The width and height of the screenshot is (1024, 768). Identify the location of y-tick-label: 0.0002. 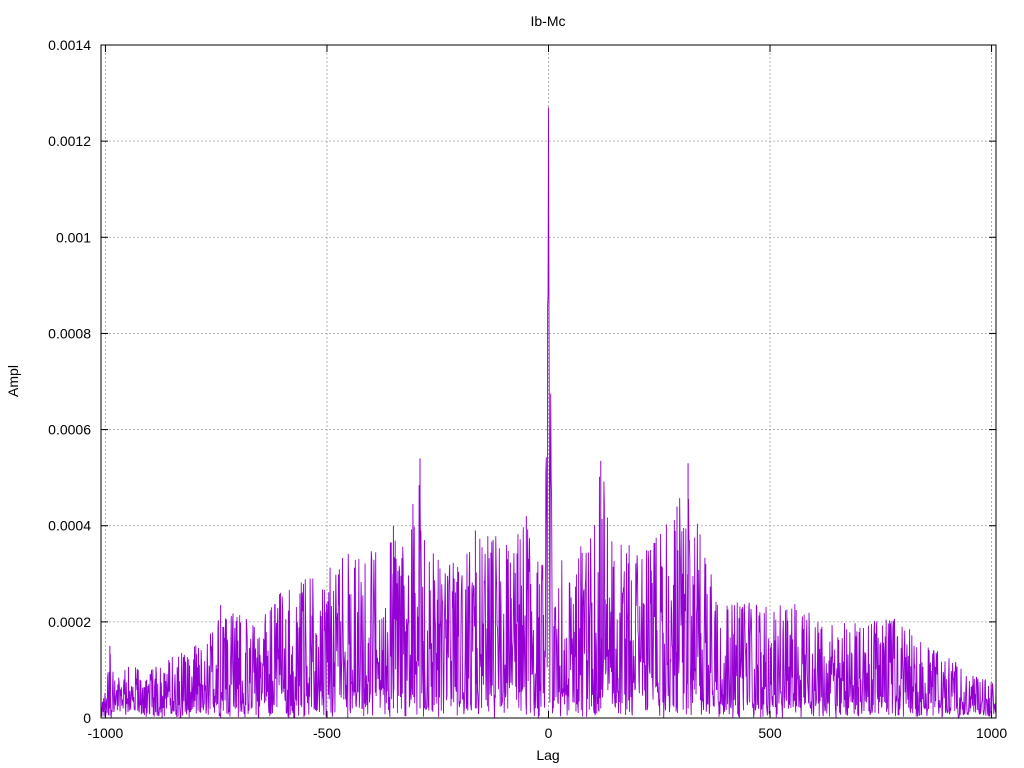
(69, 622).